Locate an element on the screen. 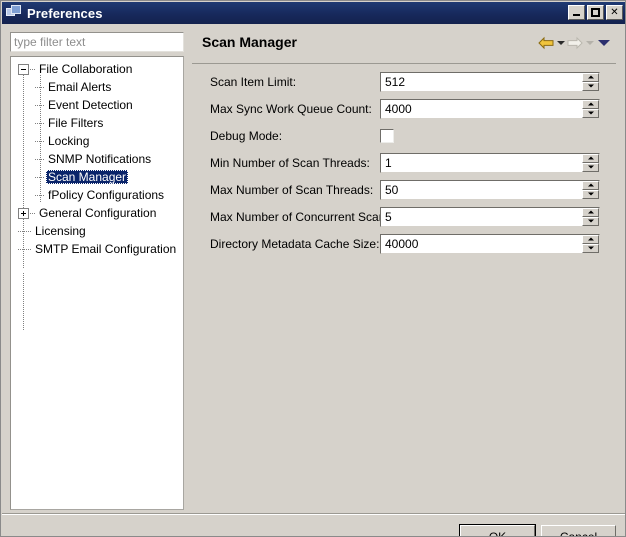 Image resolution: width=626 pixels, height=537 pixels. tree-item-file-collaboration: File Collaboration is located at coordinates (97, 69).